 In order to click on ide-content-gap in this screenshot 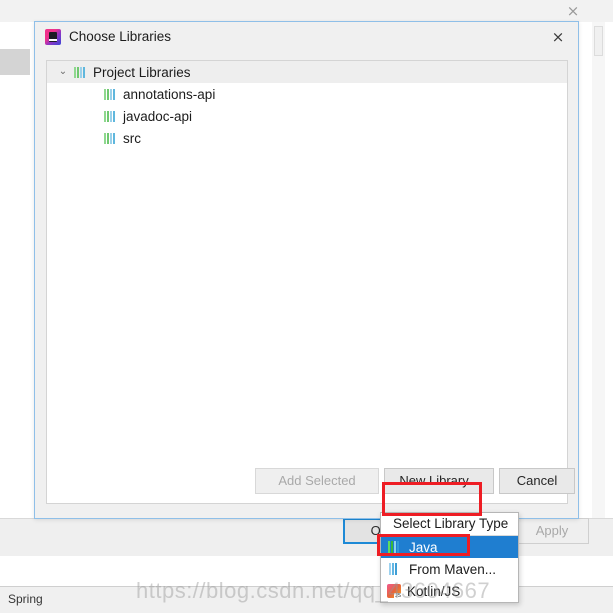, I will do `click(306, 571)`.